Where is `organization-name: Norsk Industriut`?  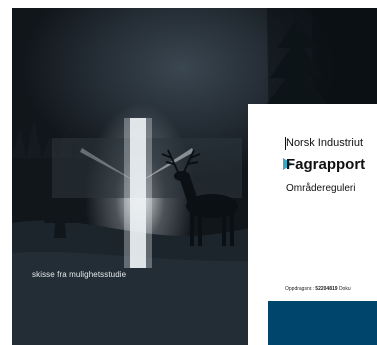 organization-name: Norsk Industriut is located at coordinates (325, 143).